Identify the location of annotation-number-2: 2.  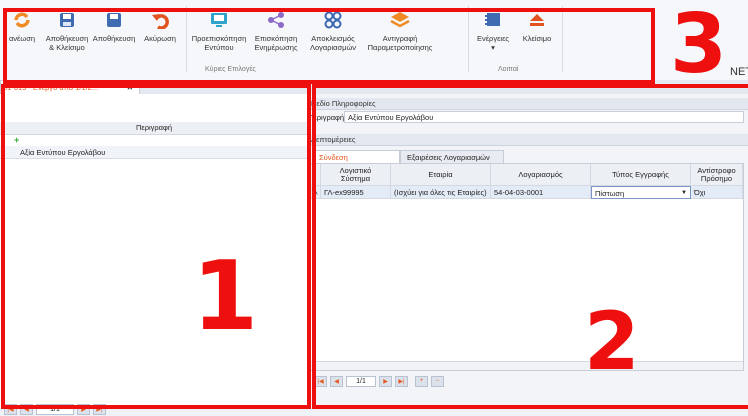
(612, 341).